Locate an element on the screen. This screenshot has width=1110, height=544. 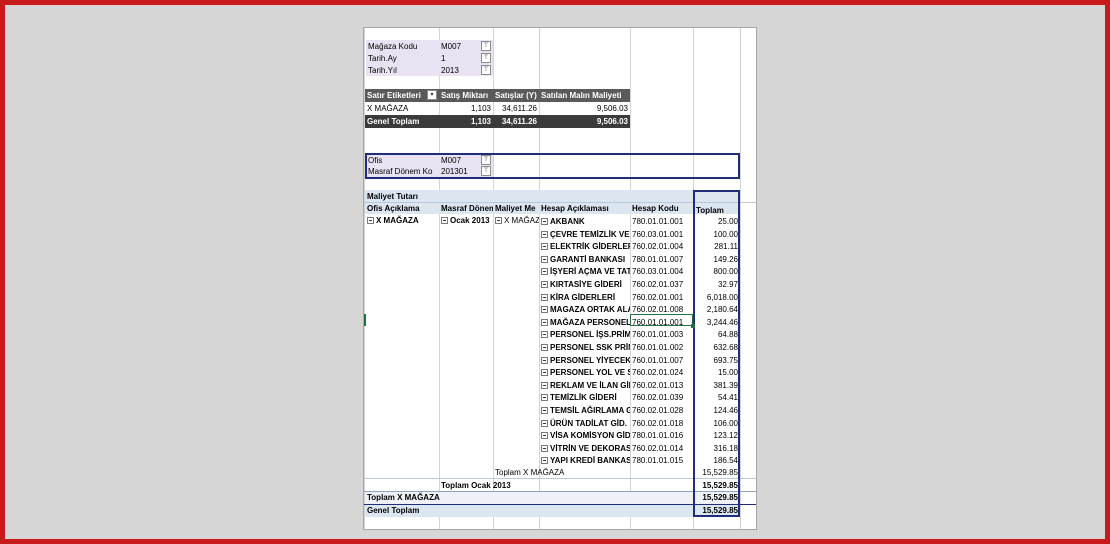
account-code: 760.02.01.001 is located at coordinates (658, 297).